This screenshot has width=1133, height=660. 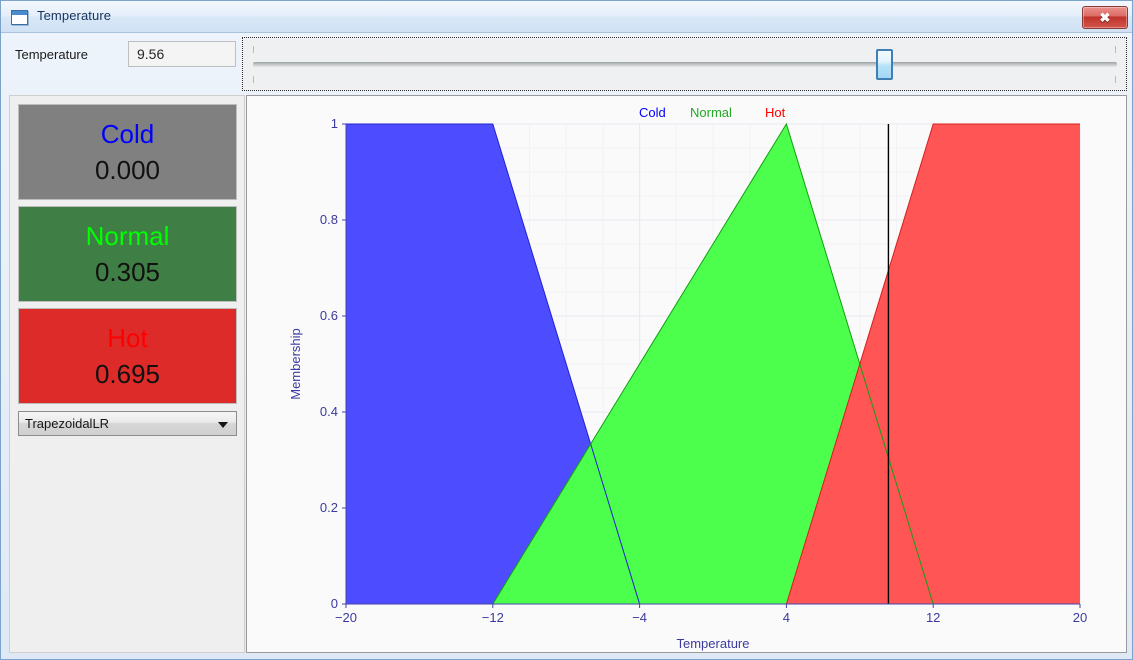 I want to click on temperature-slider-panel, so click(x=684, y=64).